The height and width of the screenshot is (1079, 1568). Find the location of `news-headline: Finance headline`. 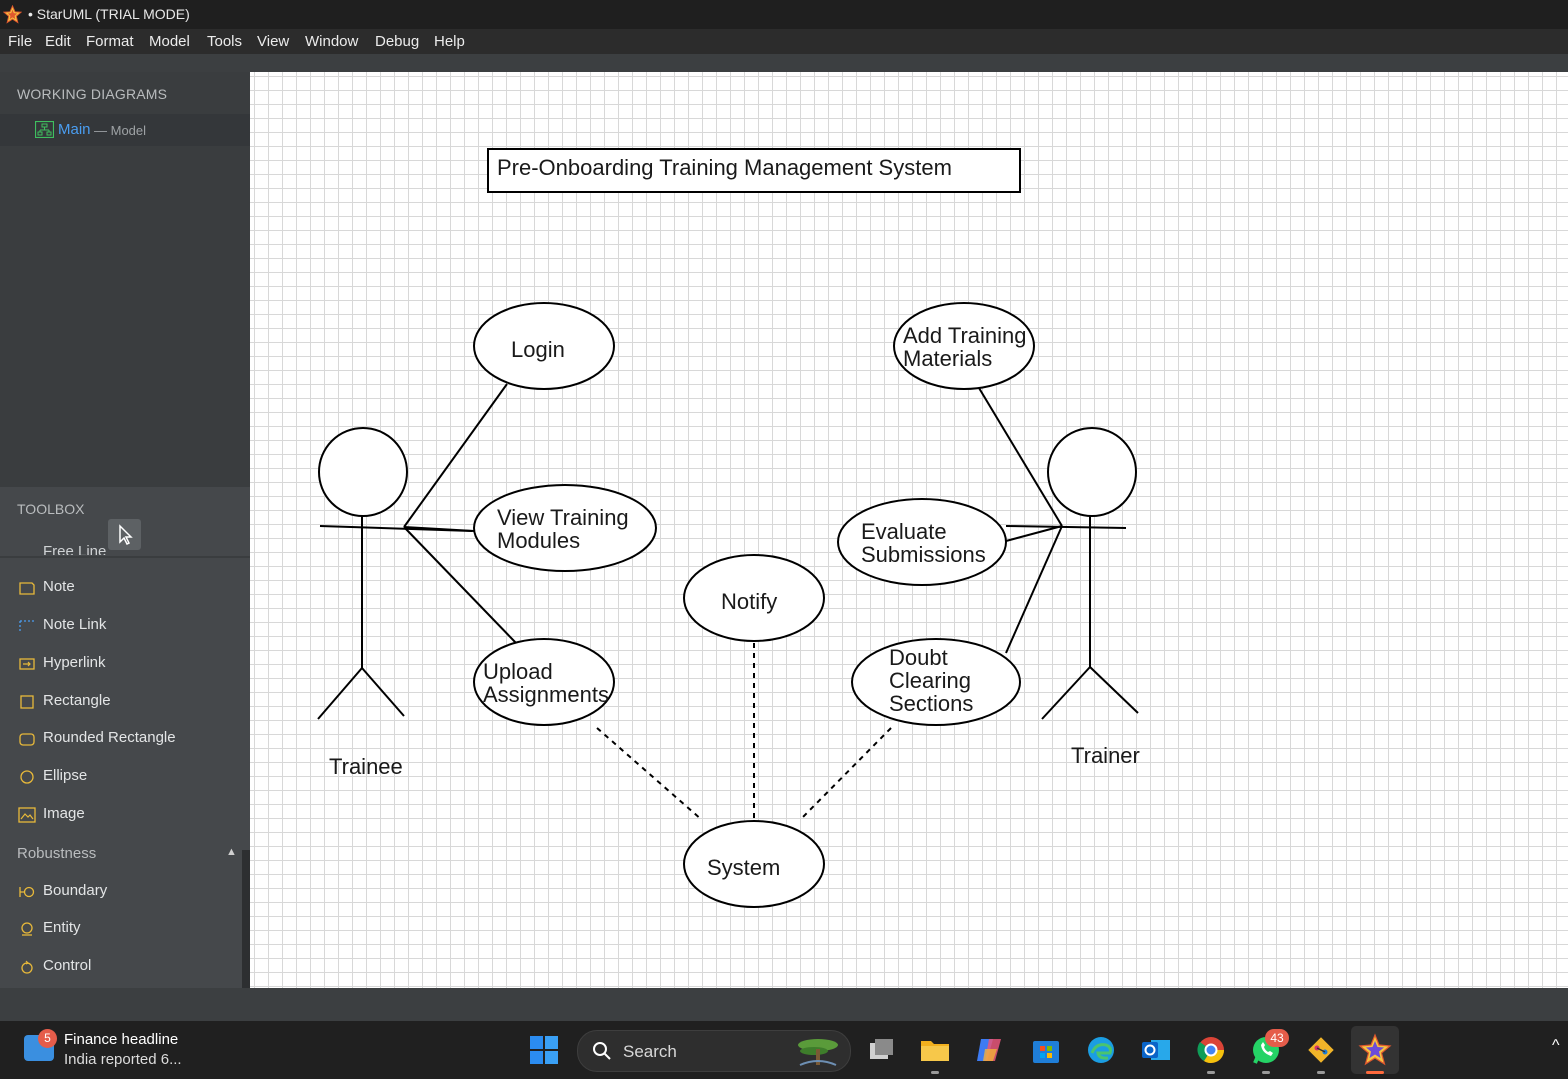

news-headline: Finance headline is located at coordinates (121, 1039).